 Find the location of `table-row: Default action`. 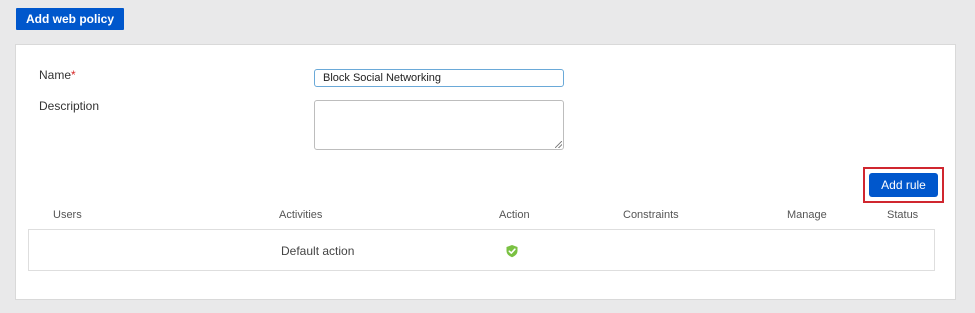

table-row: Default action is located at coordinates (481, 250).